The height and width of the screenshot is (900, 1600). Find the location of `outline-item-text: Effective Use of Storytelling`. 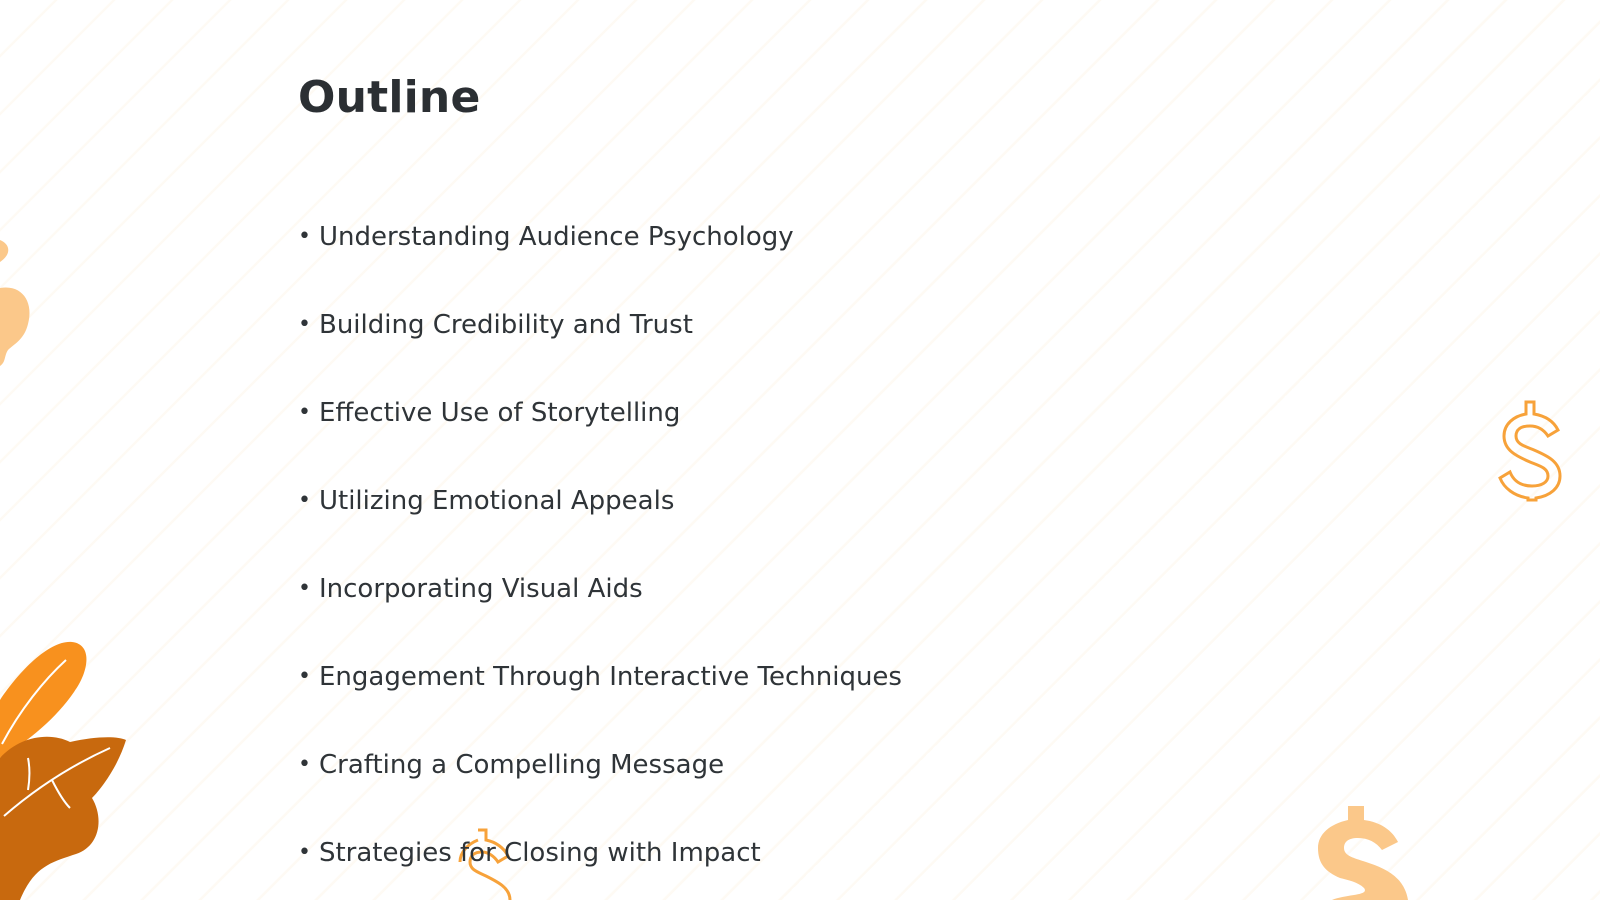

outline-item-text: Effective Use of Storytelling is located at coordinates (499, 413).